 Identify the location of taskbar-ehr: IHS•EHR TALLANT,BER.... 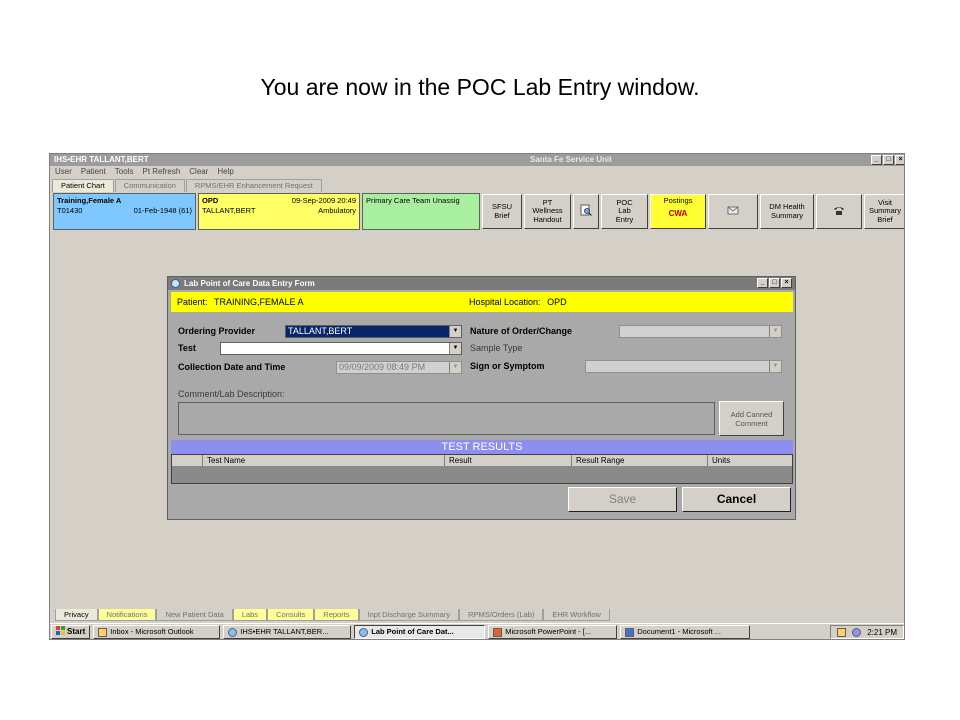
(287, 632).